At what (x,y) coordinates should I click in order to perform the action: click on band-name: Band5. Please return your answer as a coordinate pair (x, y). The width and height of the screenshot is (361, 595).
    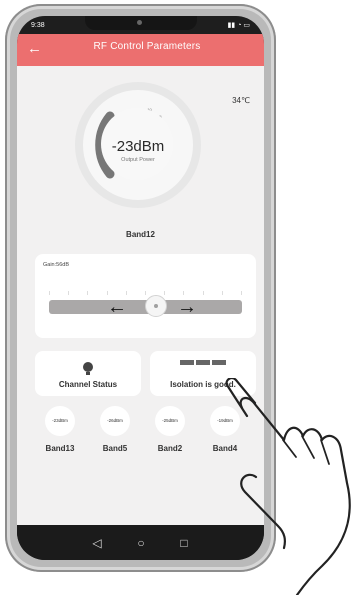
    Looking at the image, I should click on (115, 448).